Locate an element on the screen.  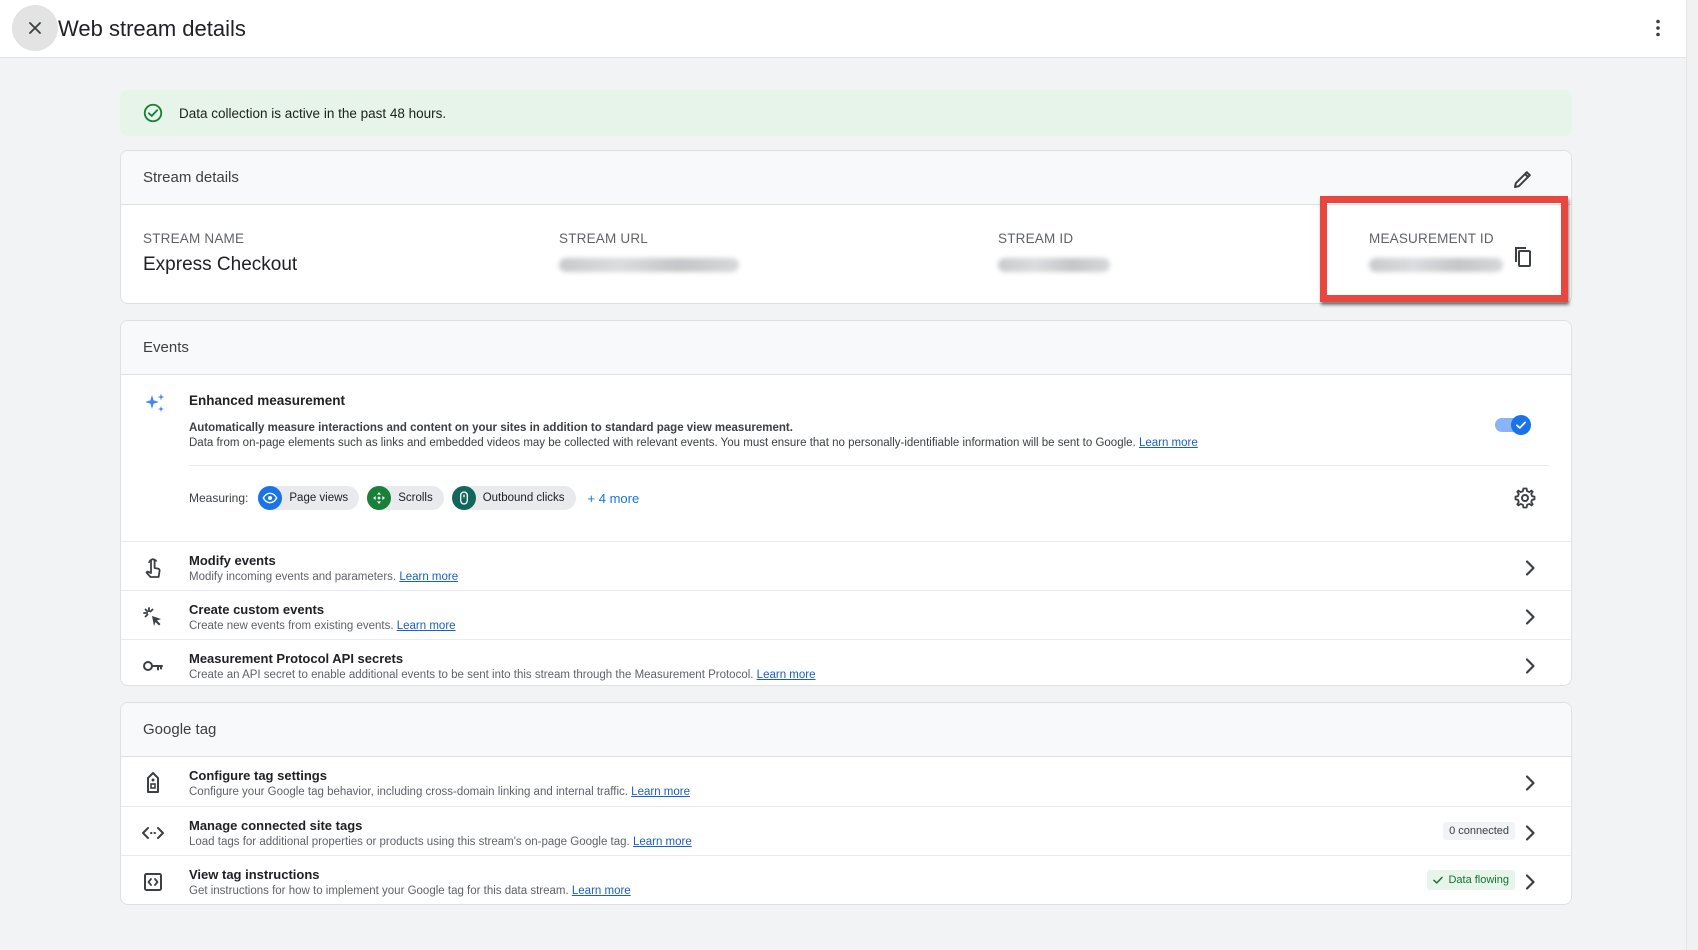
chip-label: Scrolls is located at coordinates (415, 498).